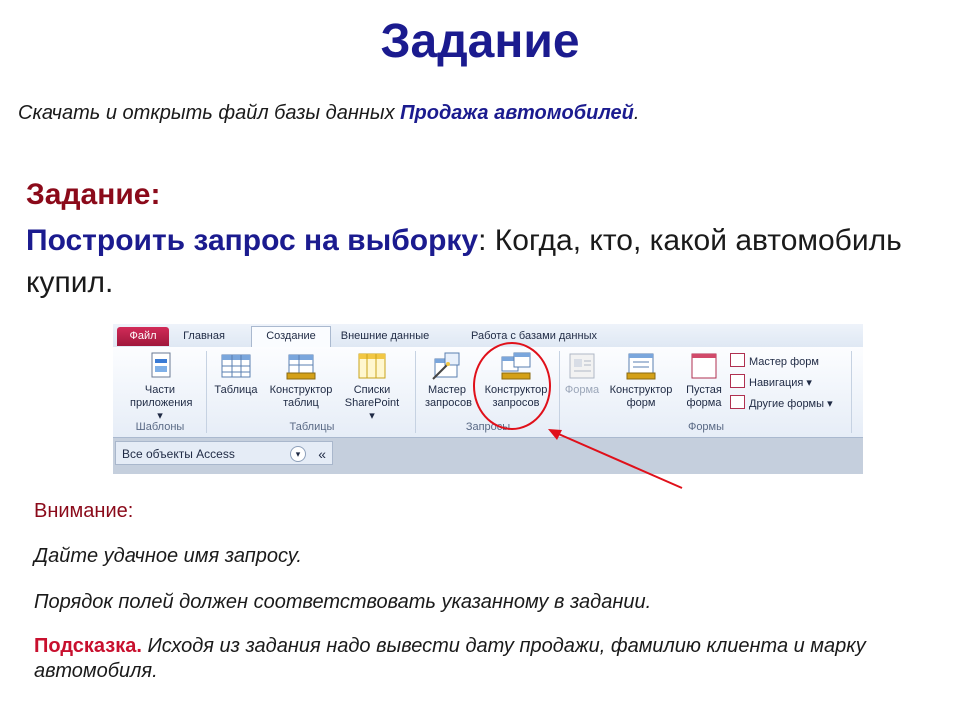 The height and width of the screenshot is (720, 960). Describe the element at coordinates (168, 556) in the screenshot. I see `attention-line-1: Дайте удачное имя запросу.` at that location.